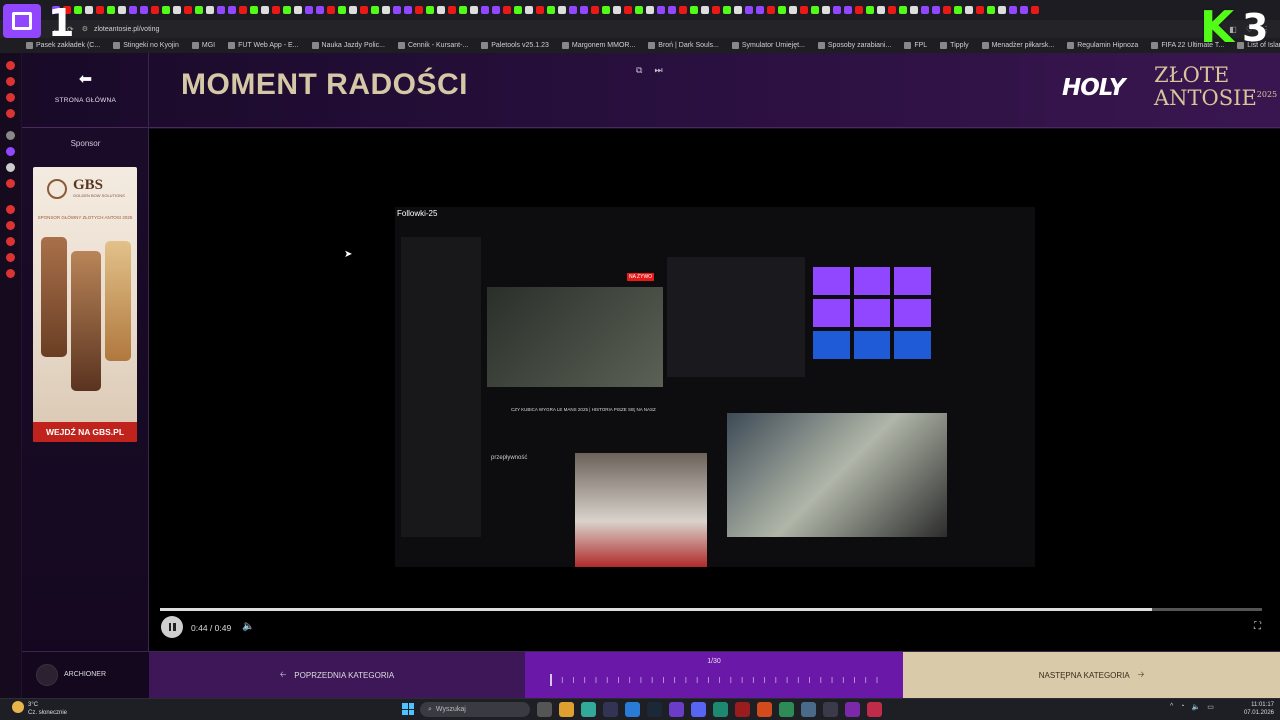  What do you see at coordinates (85, 92) in the screenshot?
I see `home-back-button: ⬅ STRONA GŁÓWNA` at bounding box center [85, 92].